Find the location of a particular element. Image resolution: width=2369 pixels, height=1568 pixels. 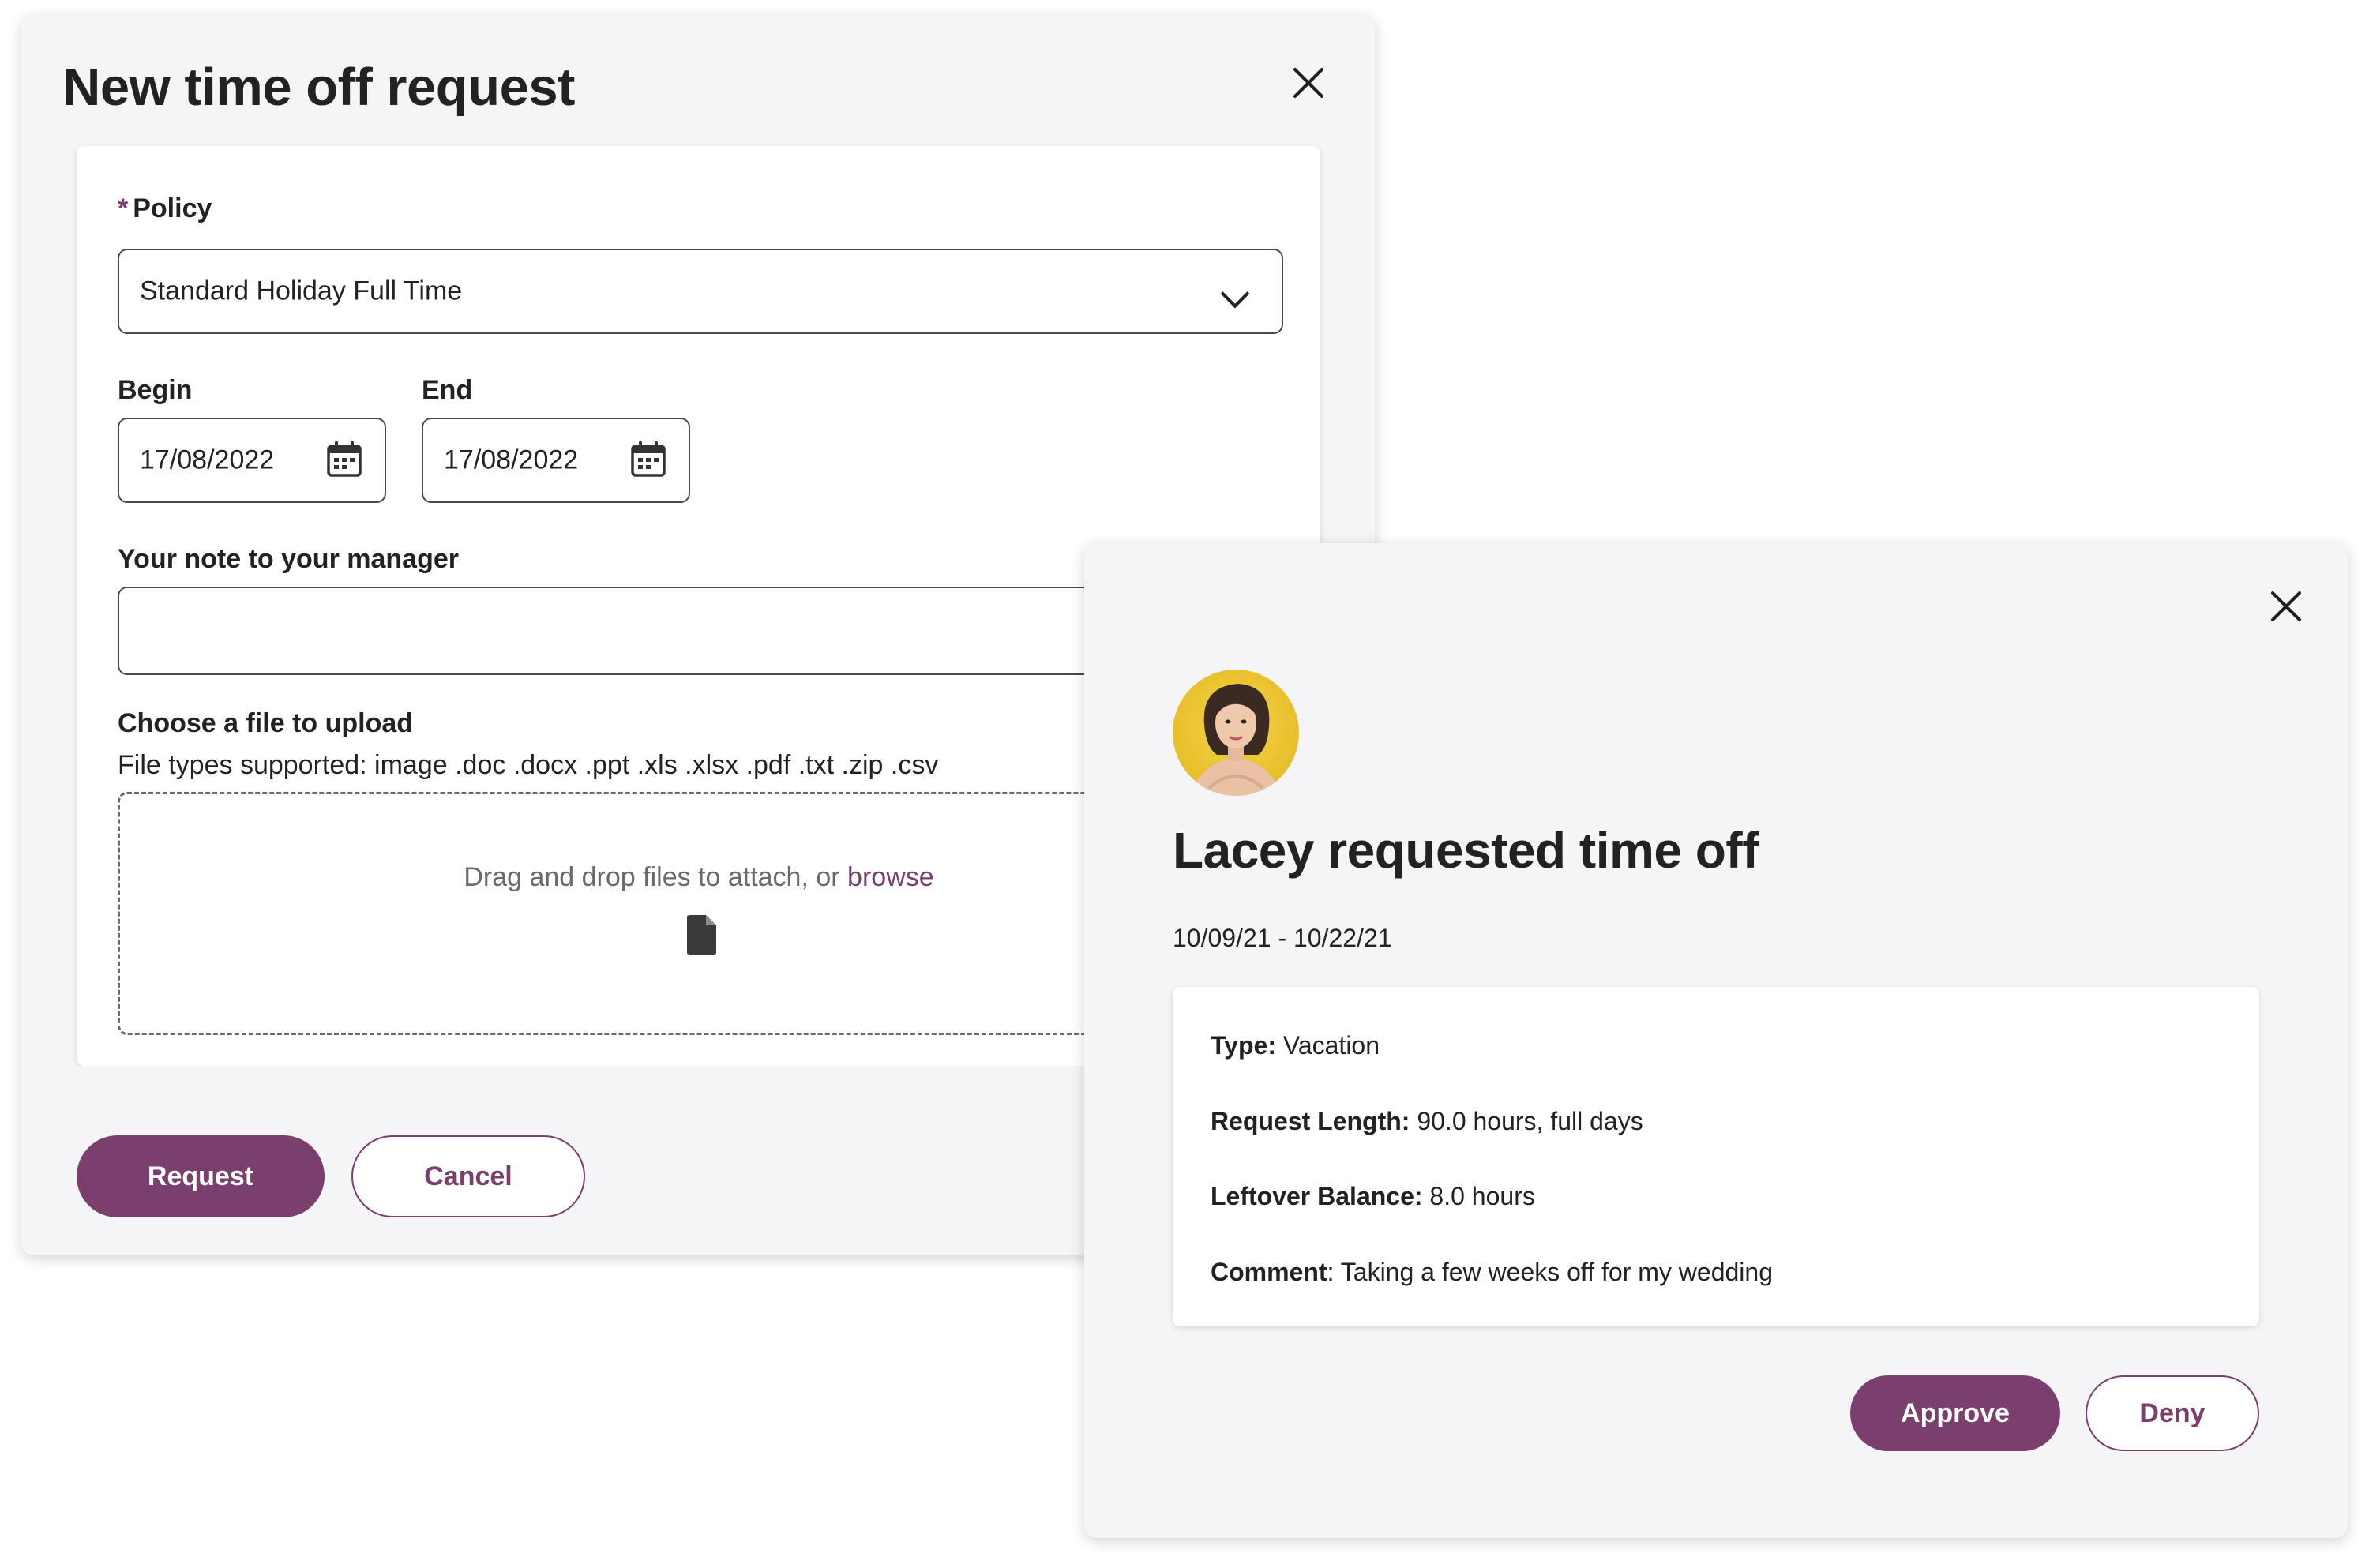

detail-comment-sep: : is located at coordinates (1331, 1272).